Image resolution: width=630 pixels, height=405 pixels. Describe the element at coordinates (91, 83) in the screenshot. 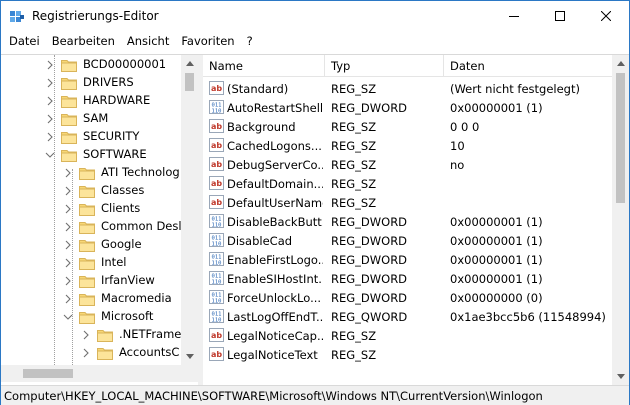

I see `tree-item: DRIVERS` at that location.